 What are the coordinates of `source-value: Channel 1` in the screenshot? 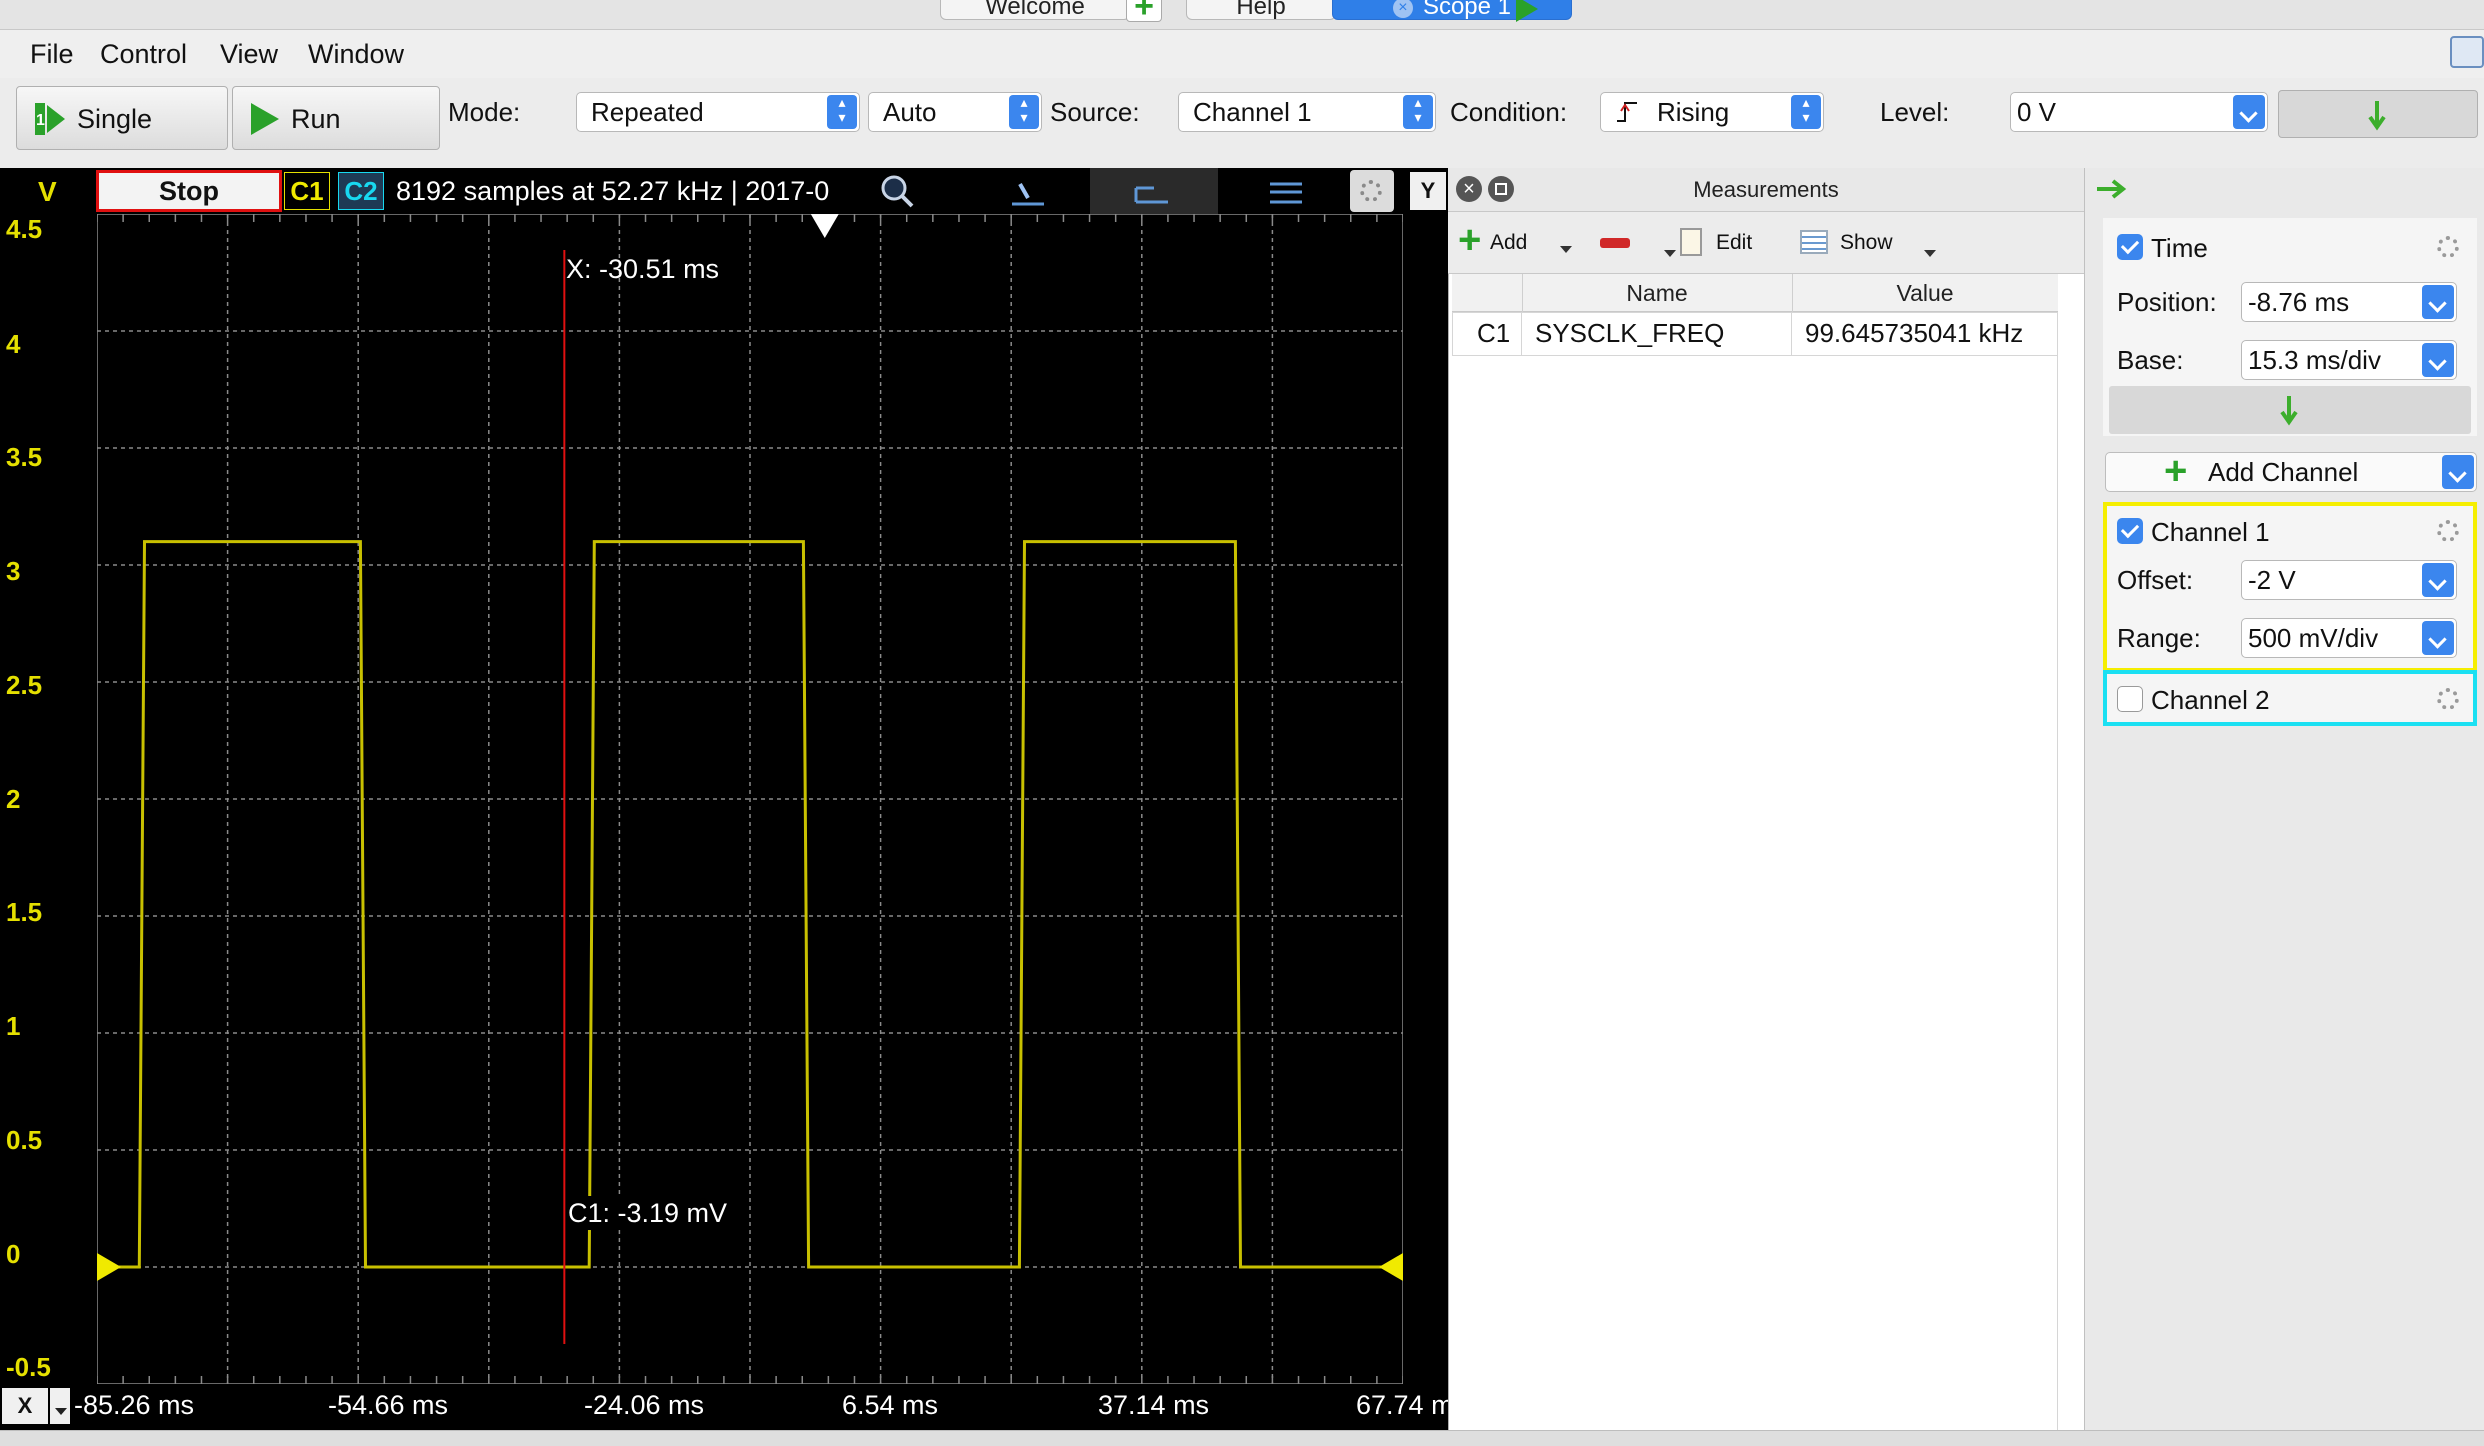 It's located at (1252, 112).